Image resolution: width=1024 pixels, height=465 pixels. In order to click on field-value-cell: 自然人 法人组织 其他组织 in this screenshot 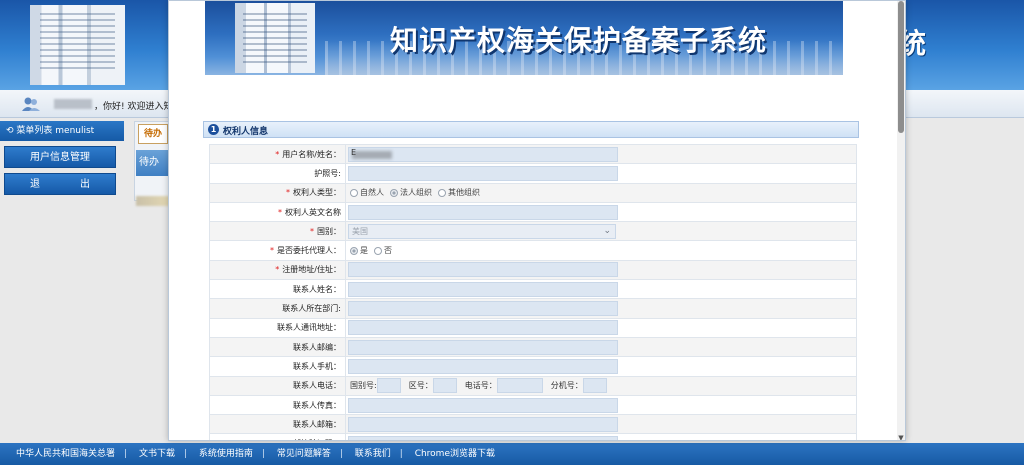, I will do `click(601, 192)`.